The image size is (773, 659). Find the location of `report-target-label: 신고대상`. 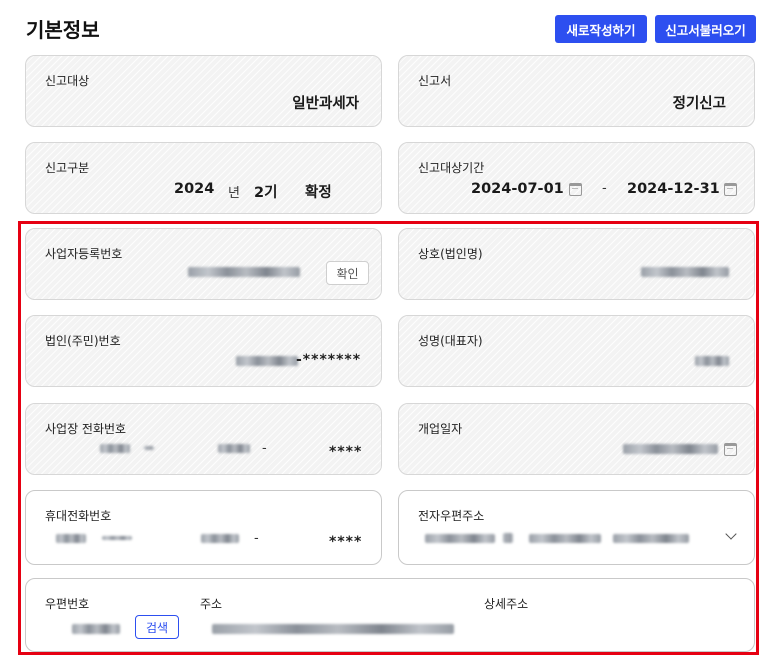

report-target-label: 신고대상 is located at coordinates (67, 81).